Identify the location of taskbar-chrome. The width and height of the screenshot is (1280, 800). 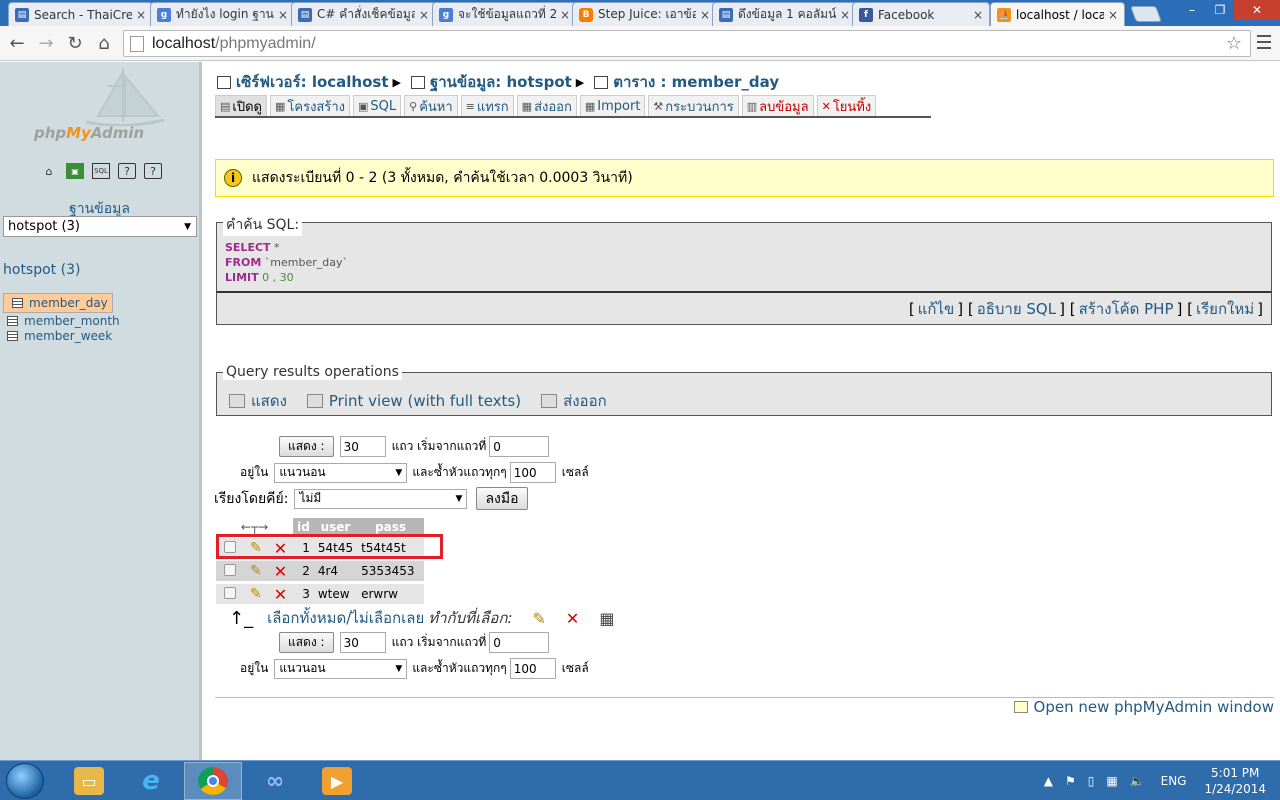
(213, 781).